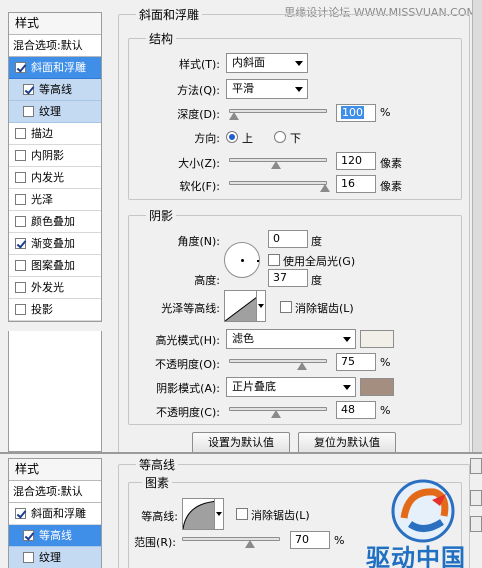 Image resolution: width=482 pixels, height=568 pixels. What do you see at coordinates (55, 156) in the screenshot?
I see `sidebar-item: 内阴影` at bounding box center [55, 156].